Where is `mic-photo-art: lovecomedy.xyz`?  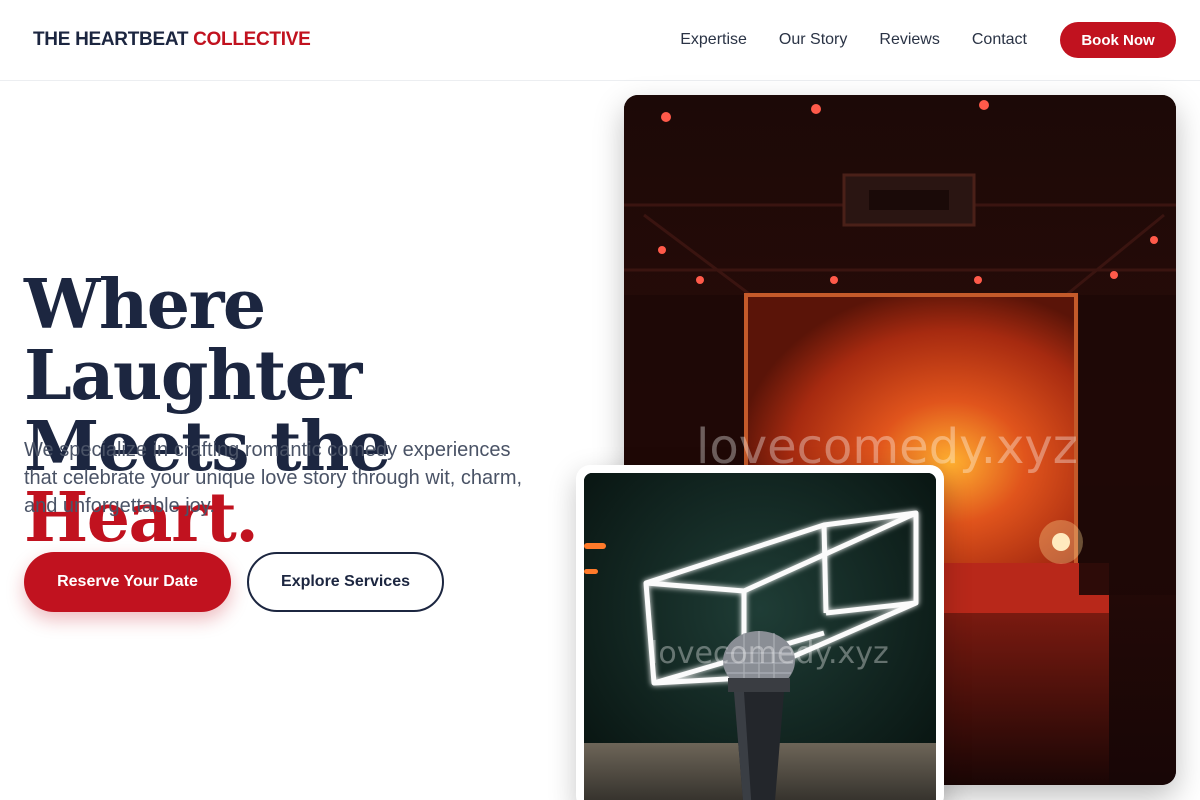
mic-photo-art: lovecomedy.xyz is located at coordinates (760, 636).